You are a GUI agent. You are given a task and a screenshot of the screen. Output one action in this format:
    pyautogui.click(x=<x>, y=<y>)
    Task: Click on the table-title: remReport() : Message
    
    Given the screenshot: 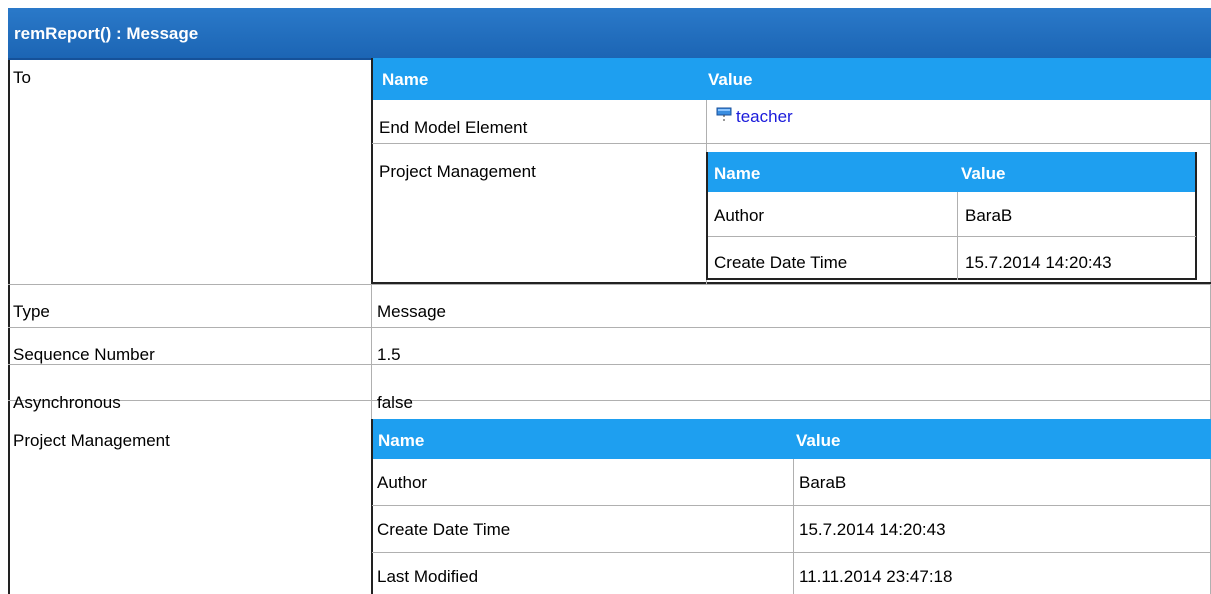 What is the action you would take?
    pyautogui.click(x=609, y=34)
    